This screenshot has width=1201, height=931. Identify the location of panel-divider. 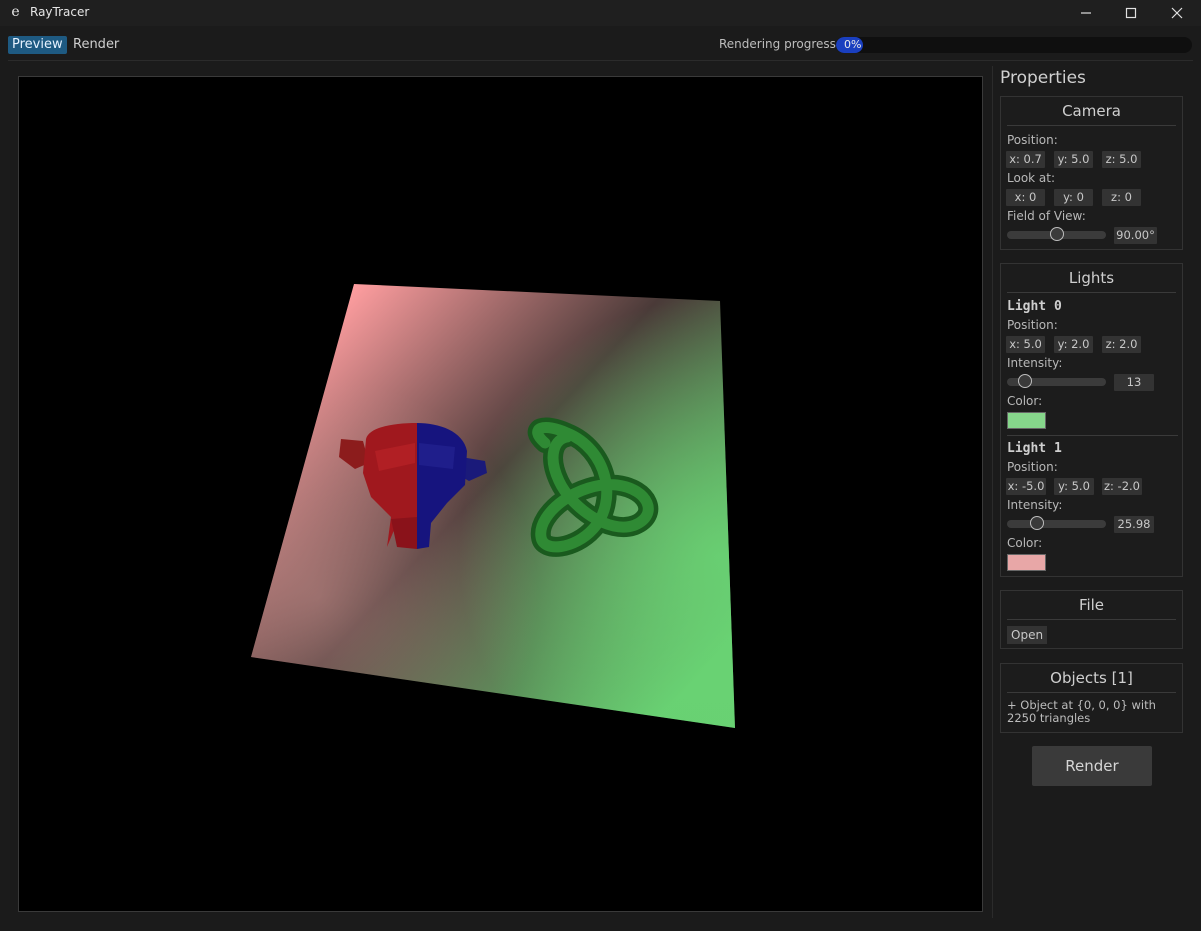
(992, 492).